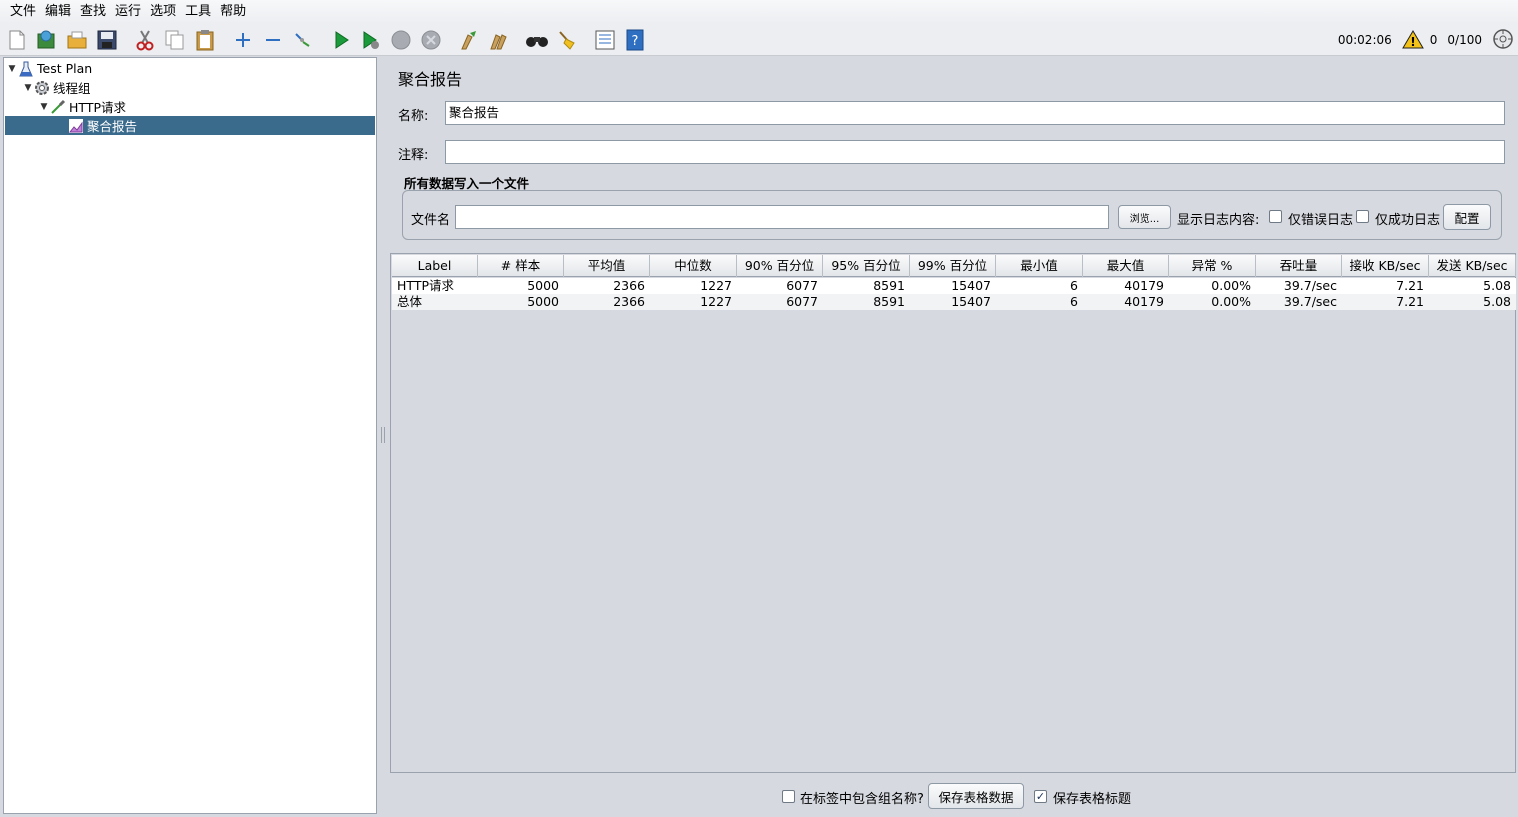 The image size is (1518, 817). What do you see at coordinates (205, 40) in the screenshot?
I see `paste-icon` at bounding box center [205, 40].